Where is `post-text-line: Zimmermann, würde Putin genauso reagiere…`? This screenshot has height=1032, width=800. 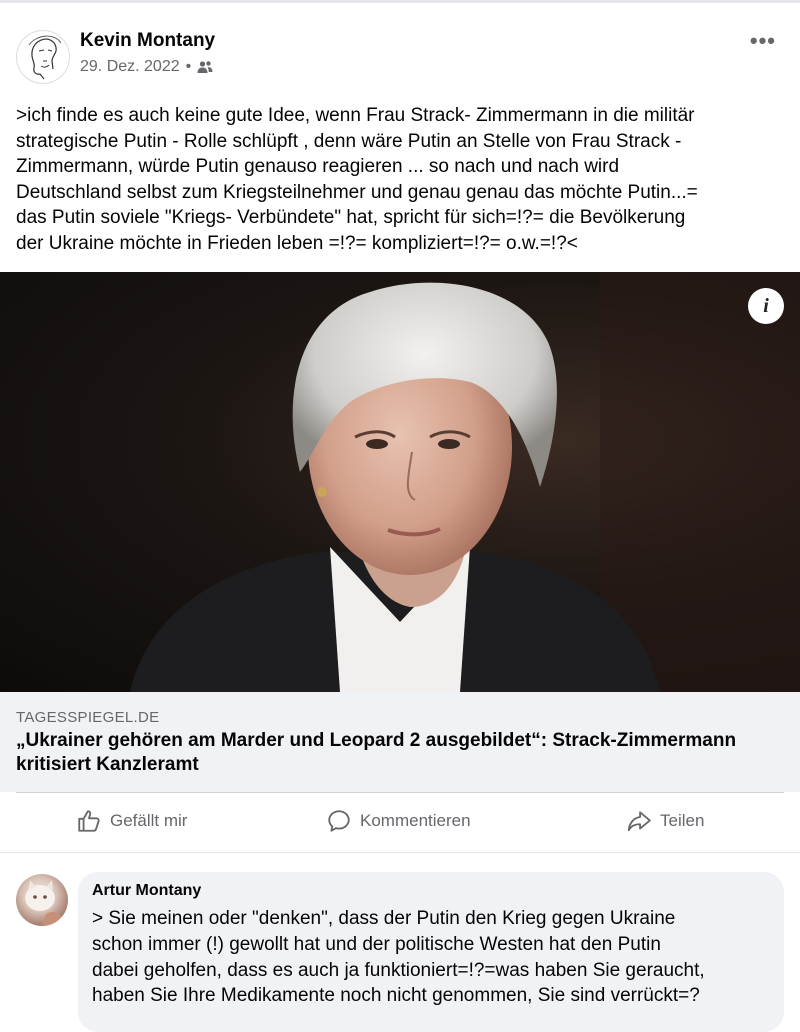
post-text-line: Zimmermann, würde Putin genauso reagiere… is located at coordinates (318, 167).